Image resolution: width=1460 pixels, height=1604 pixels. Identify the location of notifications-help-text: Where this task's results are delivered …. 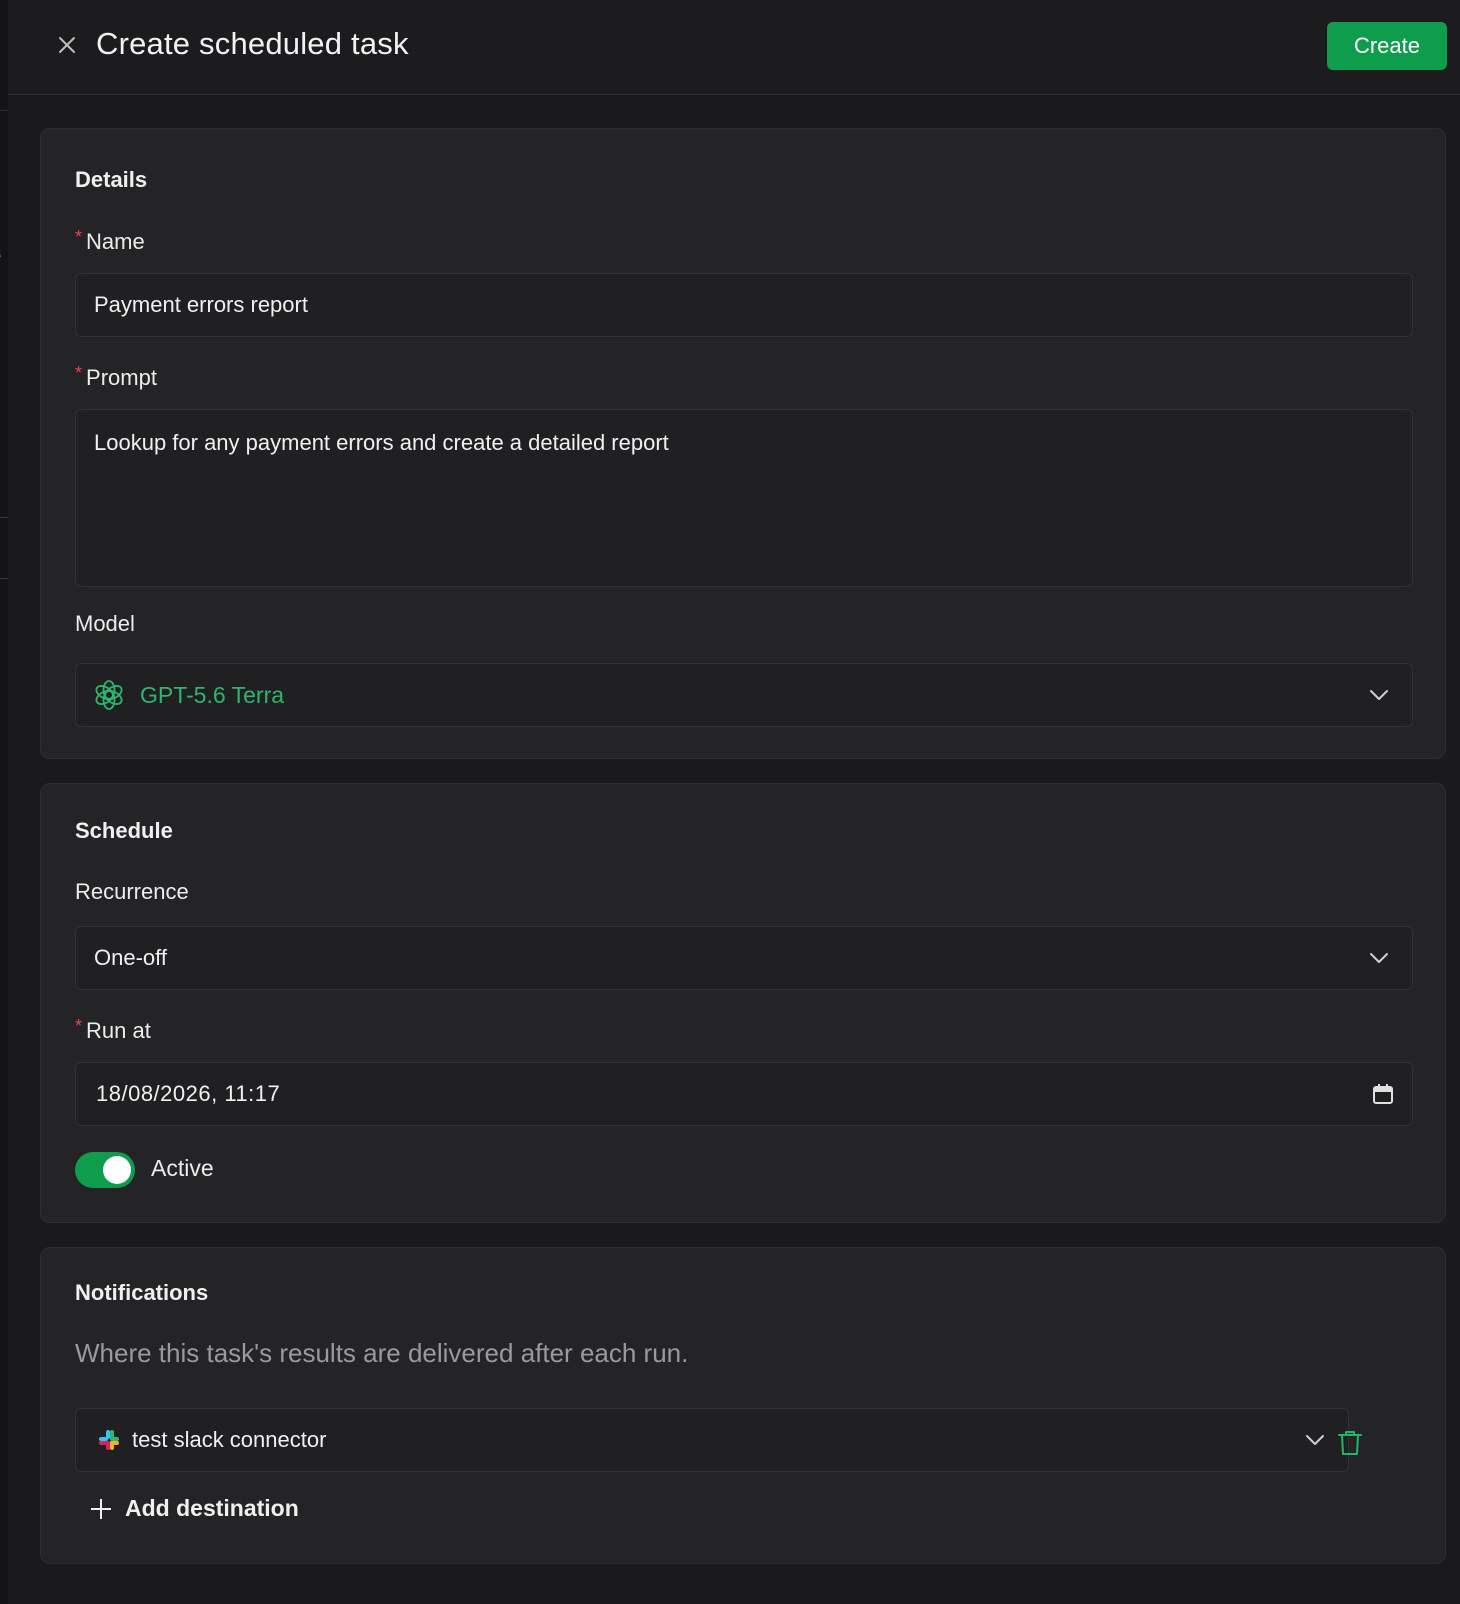
(382, 1353).